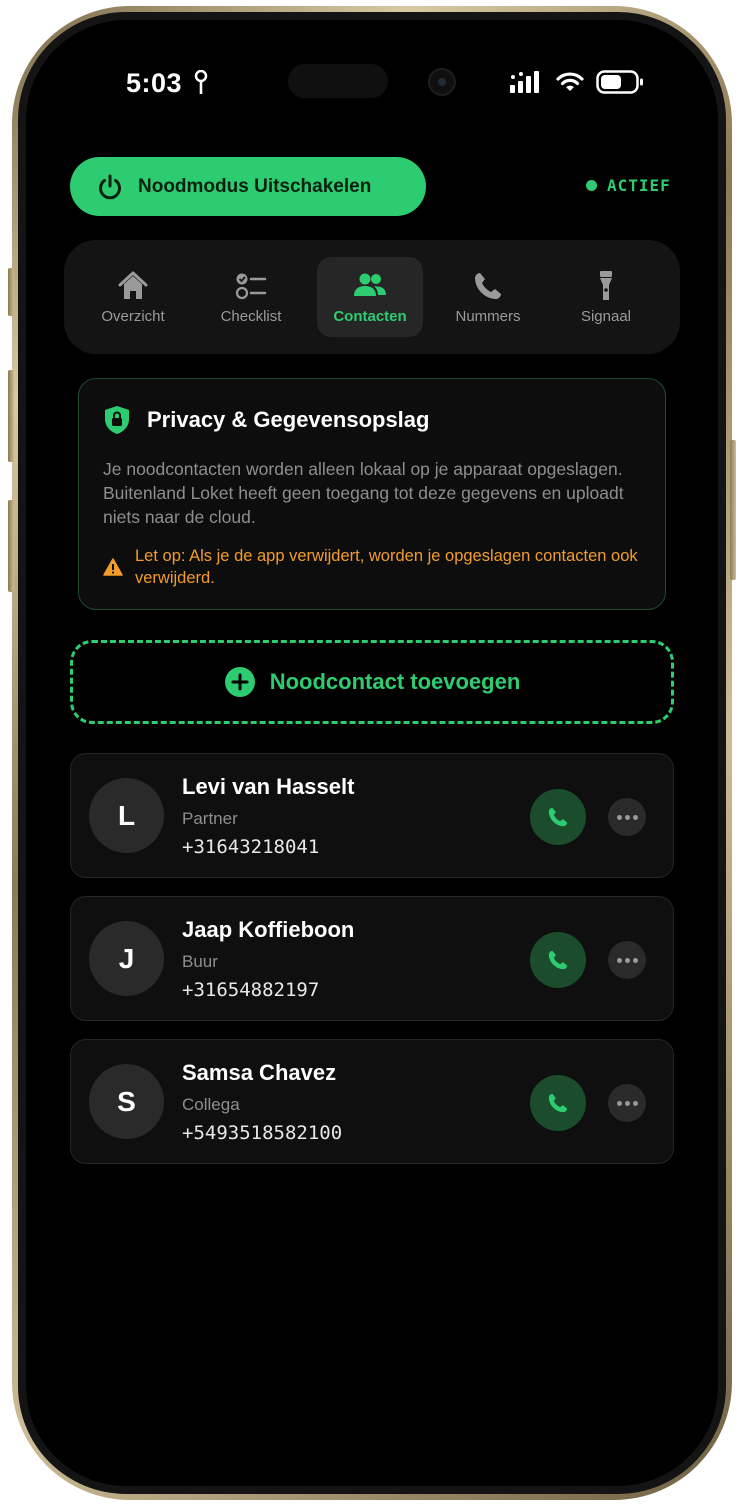 The height and width of the screenshot is (1506, 744). Describe the element at coordinates (211, 1104) in the screenshot. I see `contact-relation: Collega` at that location.